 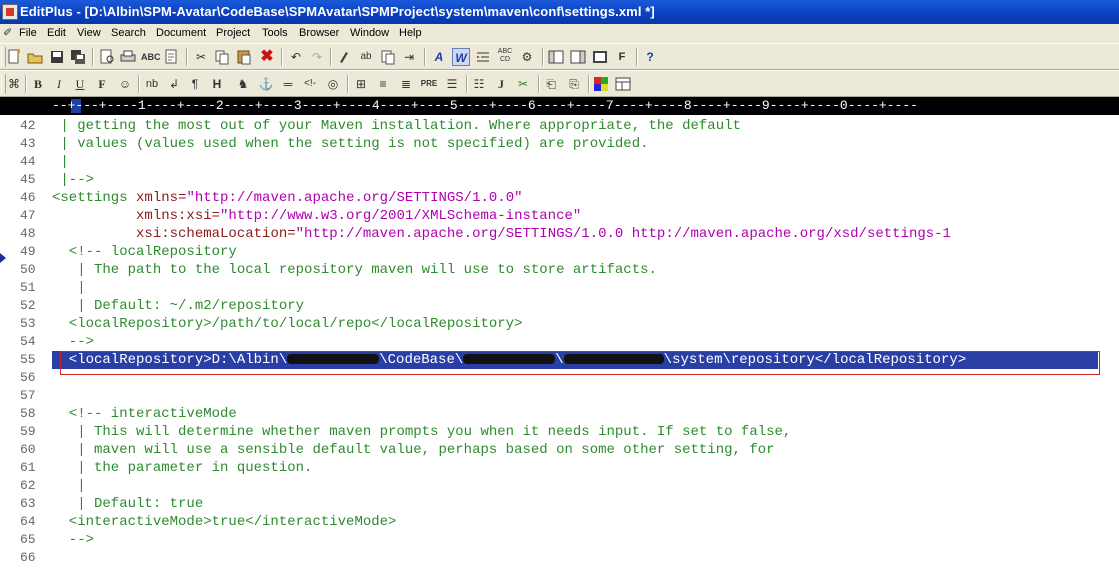 I want to click on html-toolbar-icon: ⌘, so click(x=14, y=84).